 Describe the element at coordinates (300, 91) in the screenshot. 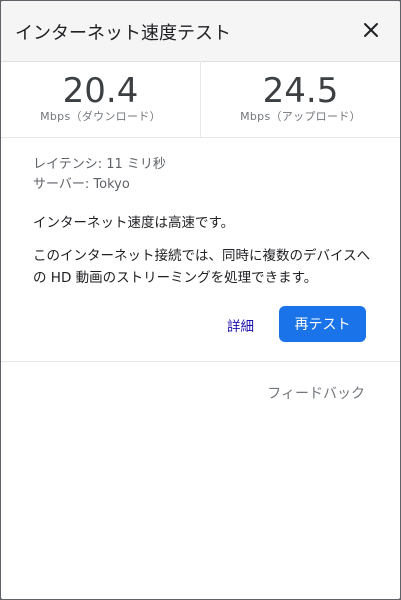

I see `upload-value: 24.5` at that location.